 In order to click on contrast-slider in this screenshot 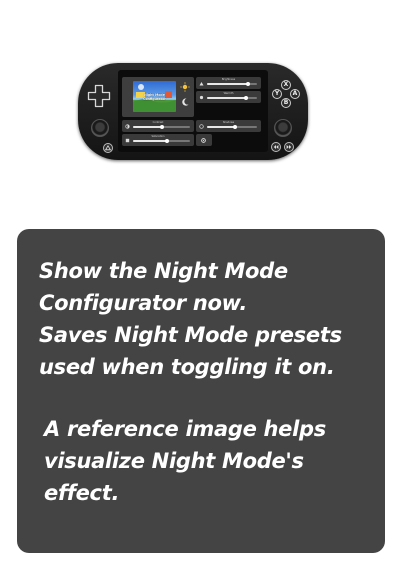, I will do `click(161, 127)`.